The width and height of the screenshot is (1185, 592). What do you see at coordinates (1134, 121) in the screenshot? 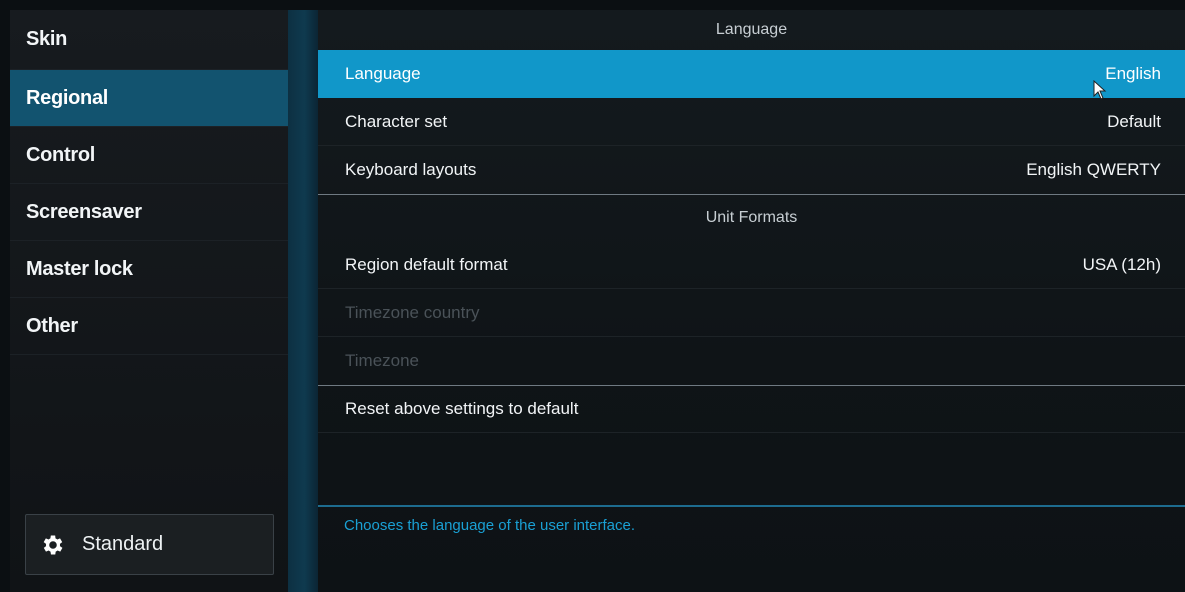
I see `setting-value: Default` at bounding box center [1134, 121].